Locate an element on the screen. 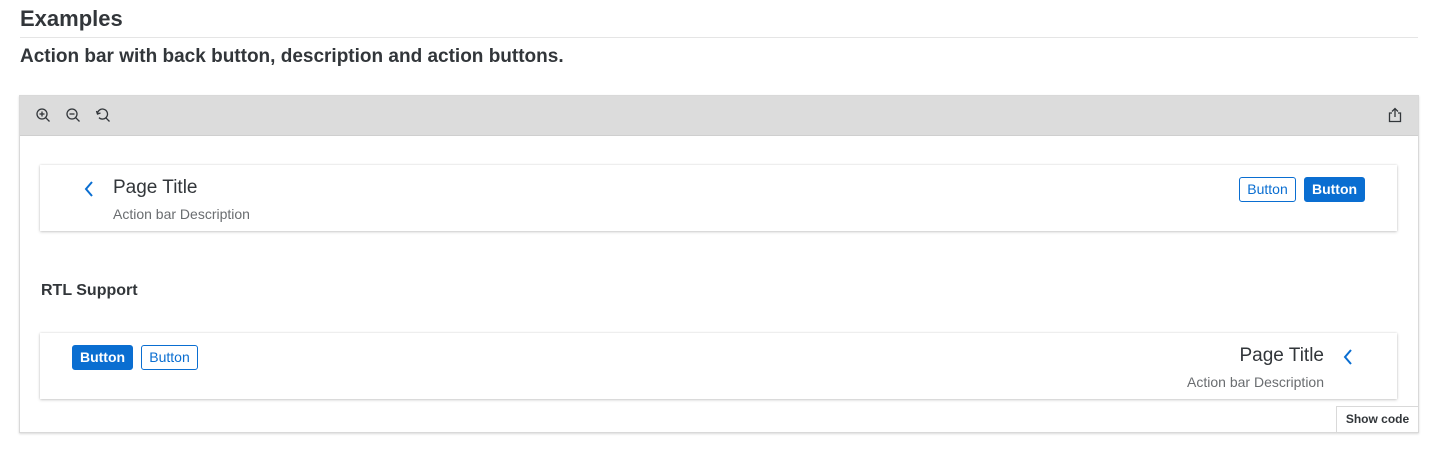  share-icon is located at coordinates (1395, 115).